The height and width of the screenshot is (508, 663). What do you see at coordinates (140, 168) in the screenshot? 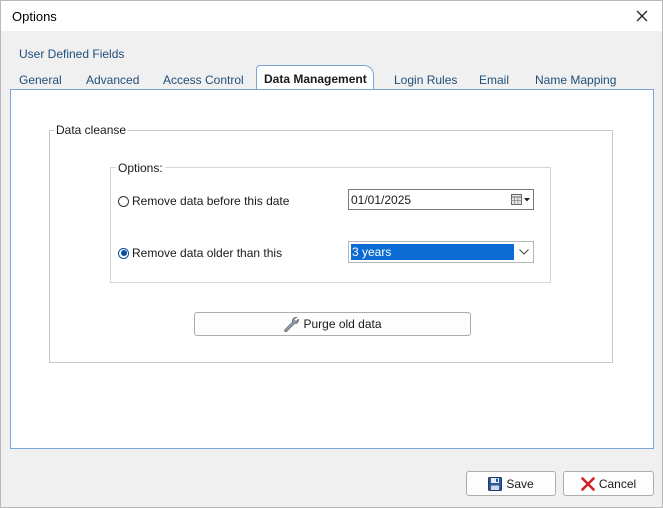
I see `options-legend: Options:` at bounding box center [140, 168].